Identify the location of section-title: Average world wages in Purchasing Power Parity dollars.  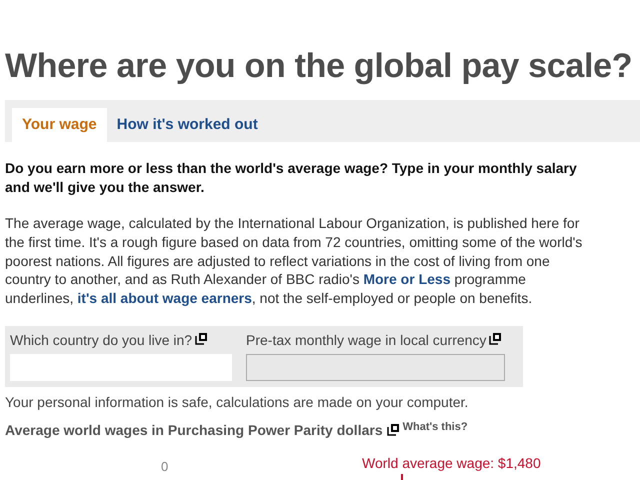
(194, 430).